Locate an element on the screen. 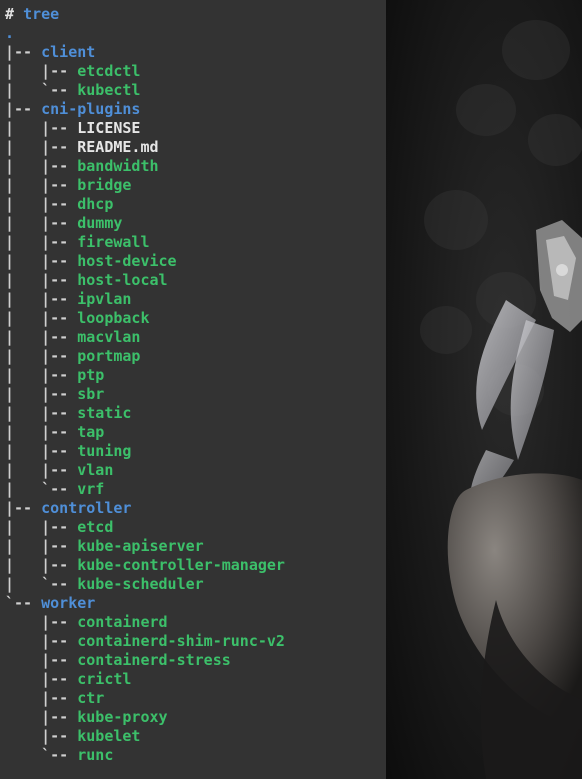  file-name: LICENSE is located at coordinates (109, 128).